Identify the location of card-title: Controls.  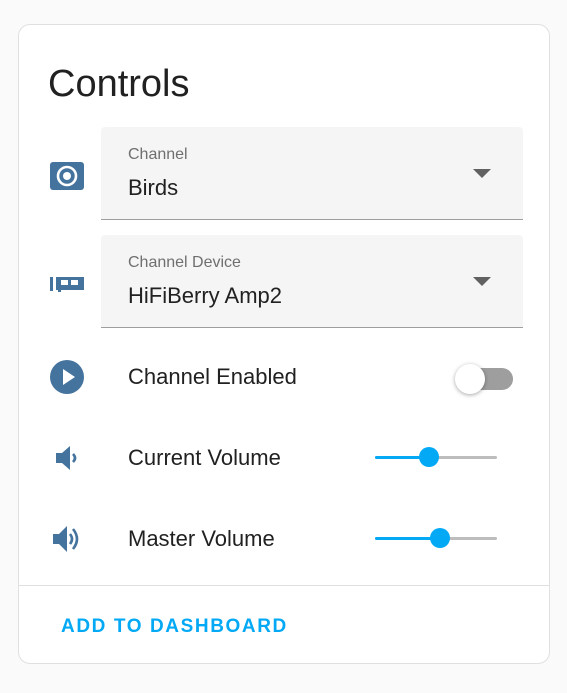
(119, 84).